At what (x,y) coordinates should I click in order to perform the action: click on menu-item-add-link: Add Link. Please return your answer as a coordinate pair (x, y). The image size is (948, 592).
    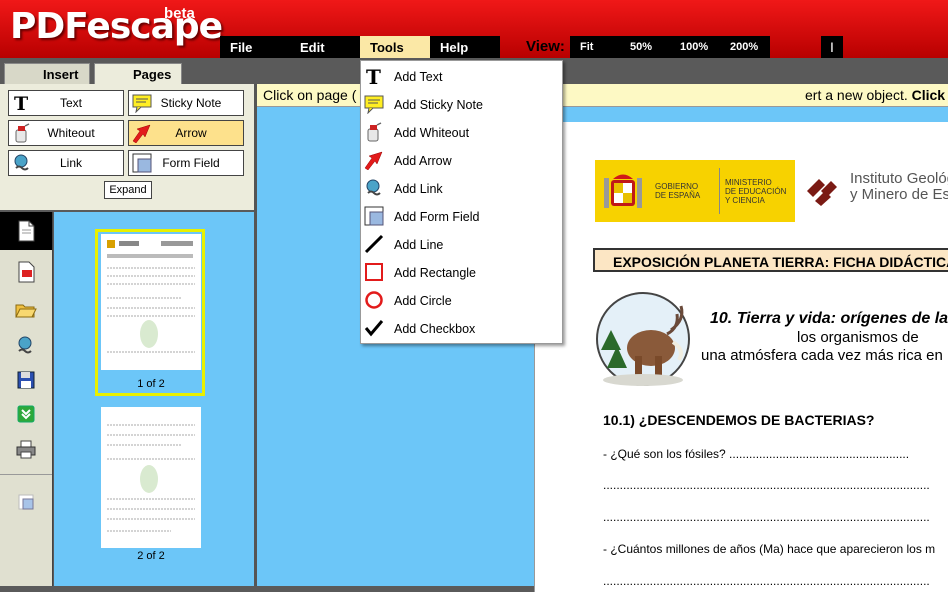
    Looking at the image, I should click on (461, 188).